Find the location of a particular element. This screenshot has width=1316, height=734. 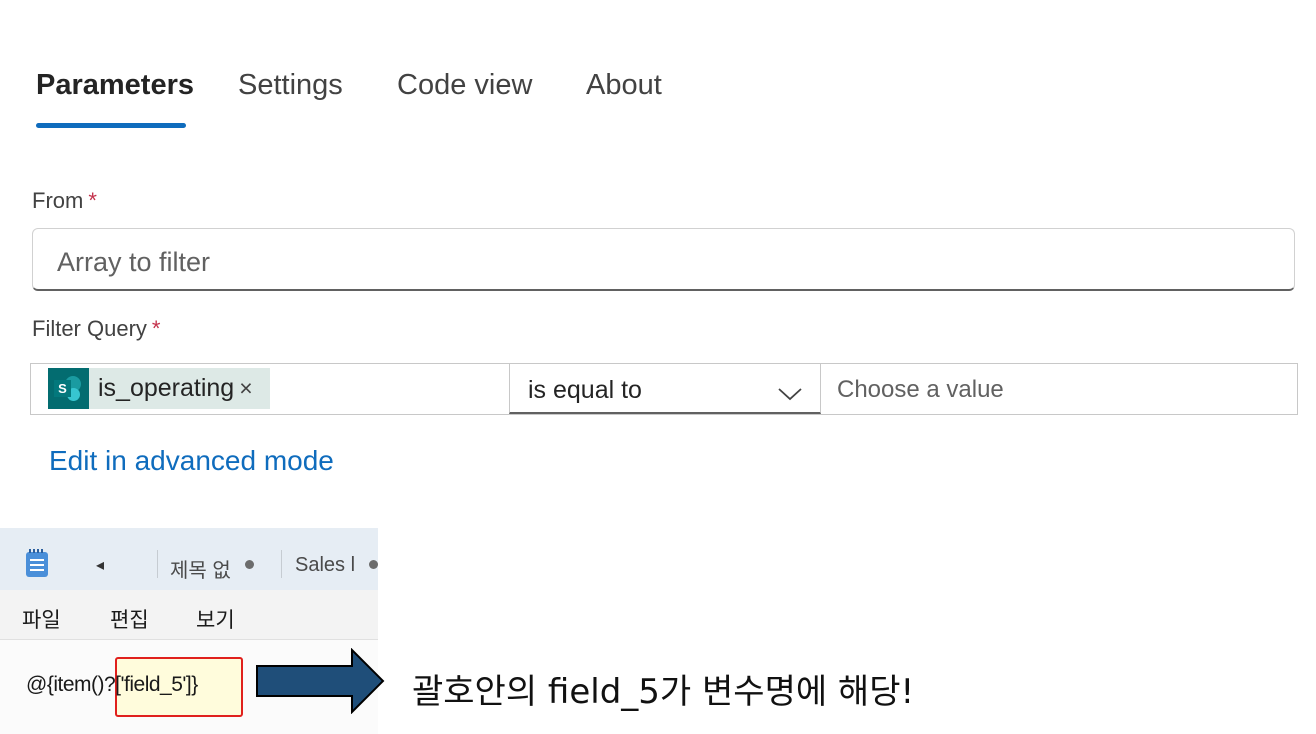

notepad-tab-bar: ◂ 제목 없 Sales l is located at coordinates (189, 559).